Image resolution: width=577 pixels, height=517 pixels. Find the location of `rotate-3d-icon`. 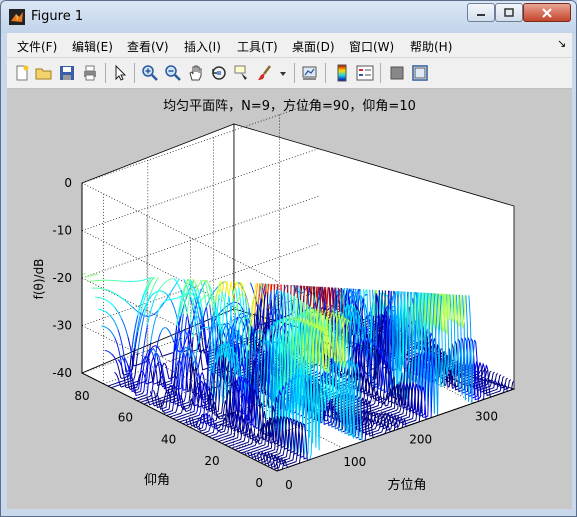

rotate-3d-icon is located at coordinates (219, 73).